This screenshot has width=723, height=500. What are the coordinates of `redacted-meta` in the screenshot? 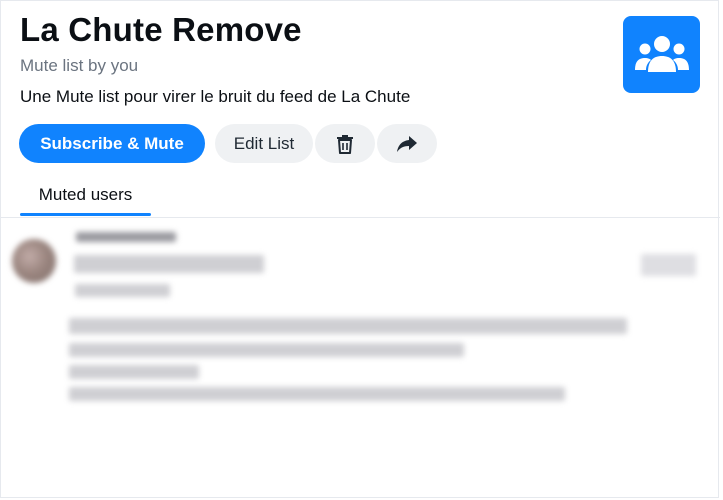 It's located at (122, 290).